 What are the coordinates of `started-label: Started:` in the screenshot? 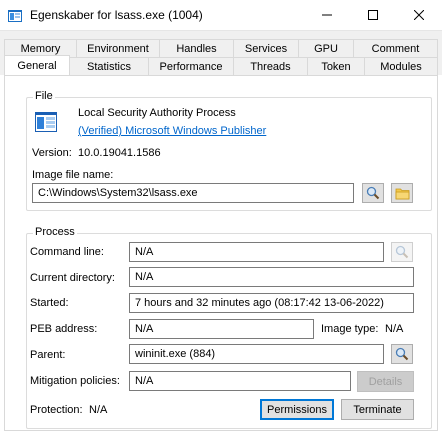 It's located at (49, 303).